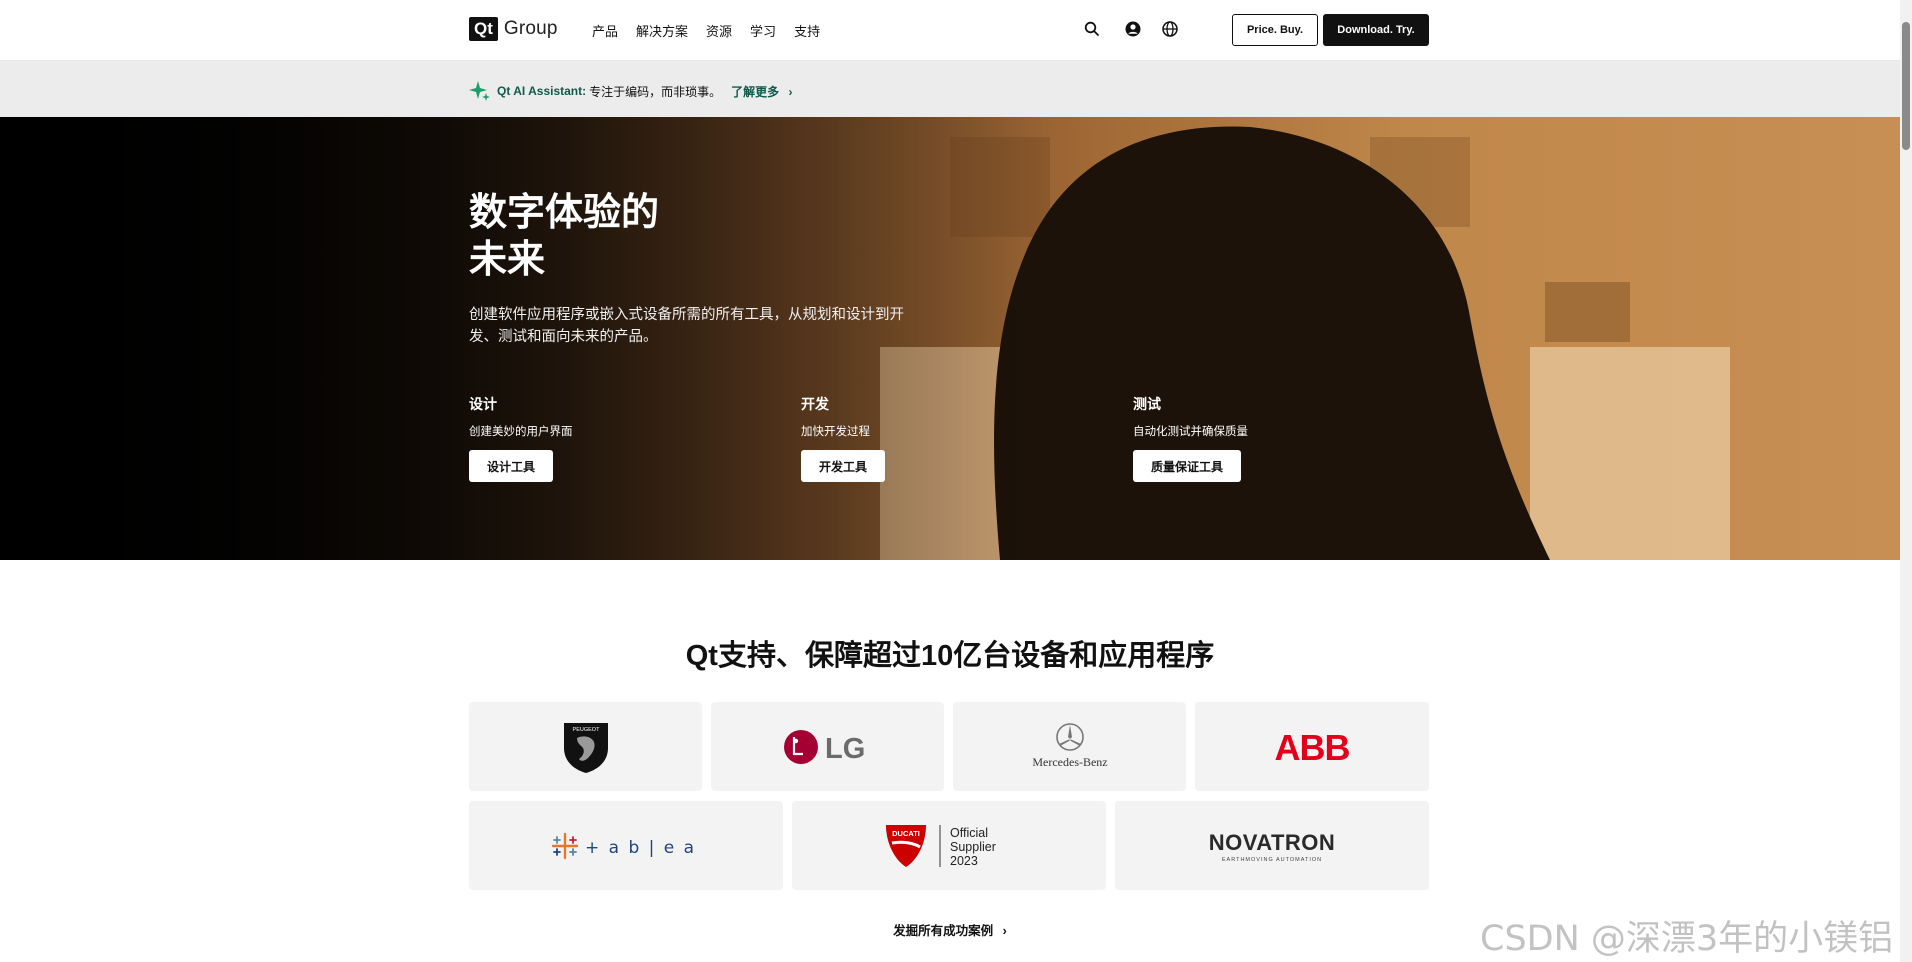 The image size is (1912, 962). I want to click on abb-wordmark: ABB, so click(1312, 747).